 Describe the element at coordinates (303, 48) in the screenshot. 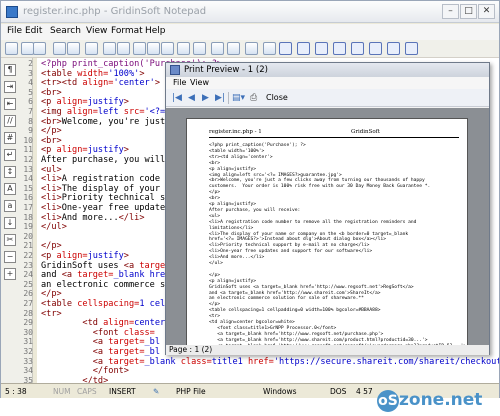

I see `panel-f2-icon` at that location.